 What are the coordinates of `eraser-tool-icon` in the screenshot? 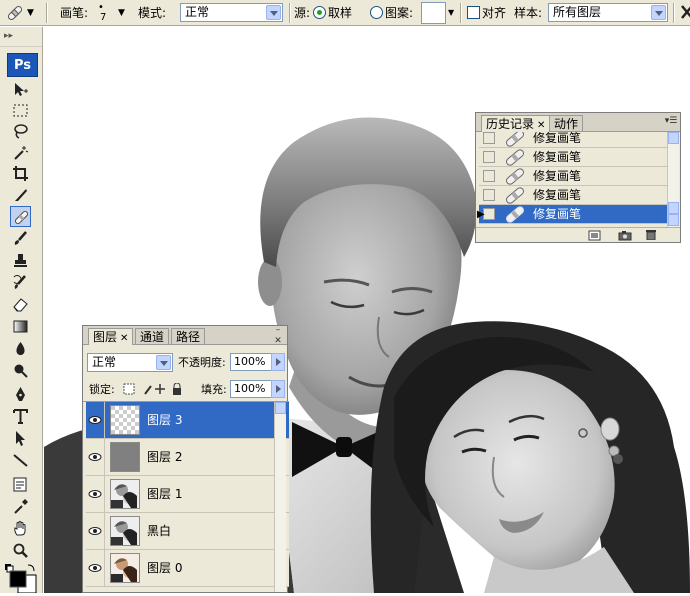 It's located at (20, 304).